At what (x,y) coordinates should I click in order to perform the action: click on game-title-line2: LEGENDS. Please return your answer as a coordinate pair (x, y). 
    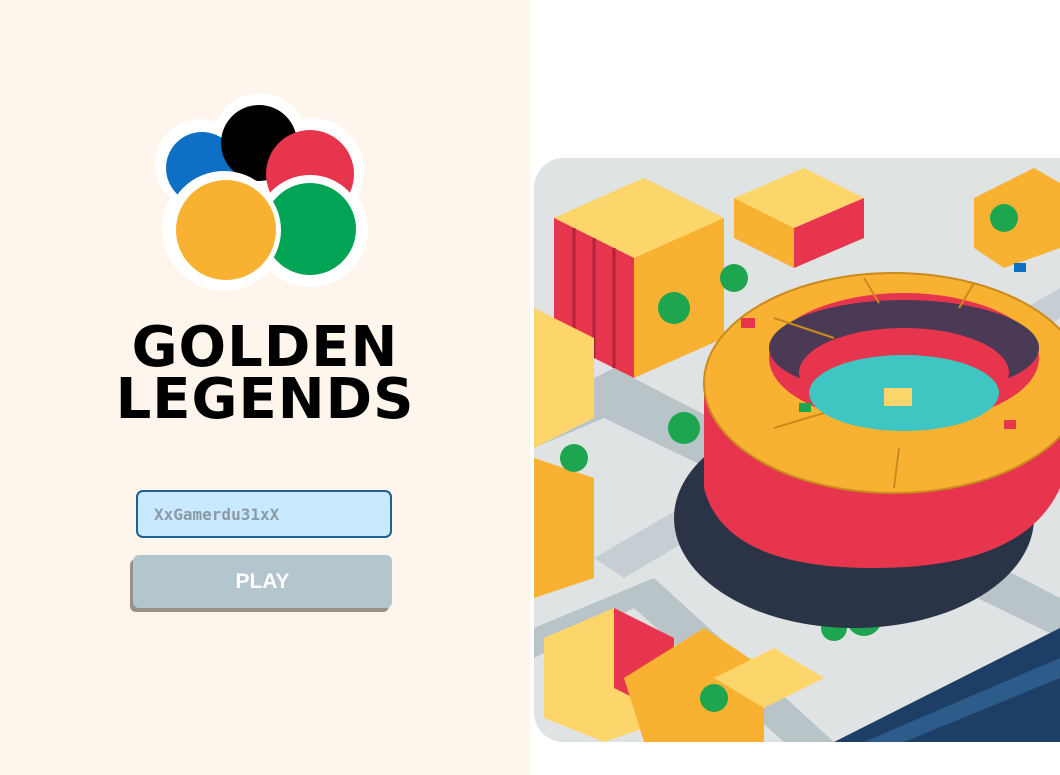
    Looking at the image, I should click on (265, 399).